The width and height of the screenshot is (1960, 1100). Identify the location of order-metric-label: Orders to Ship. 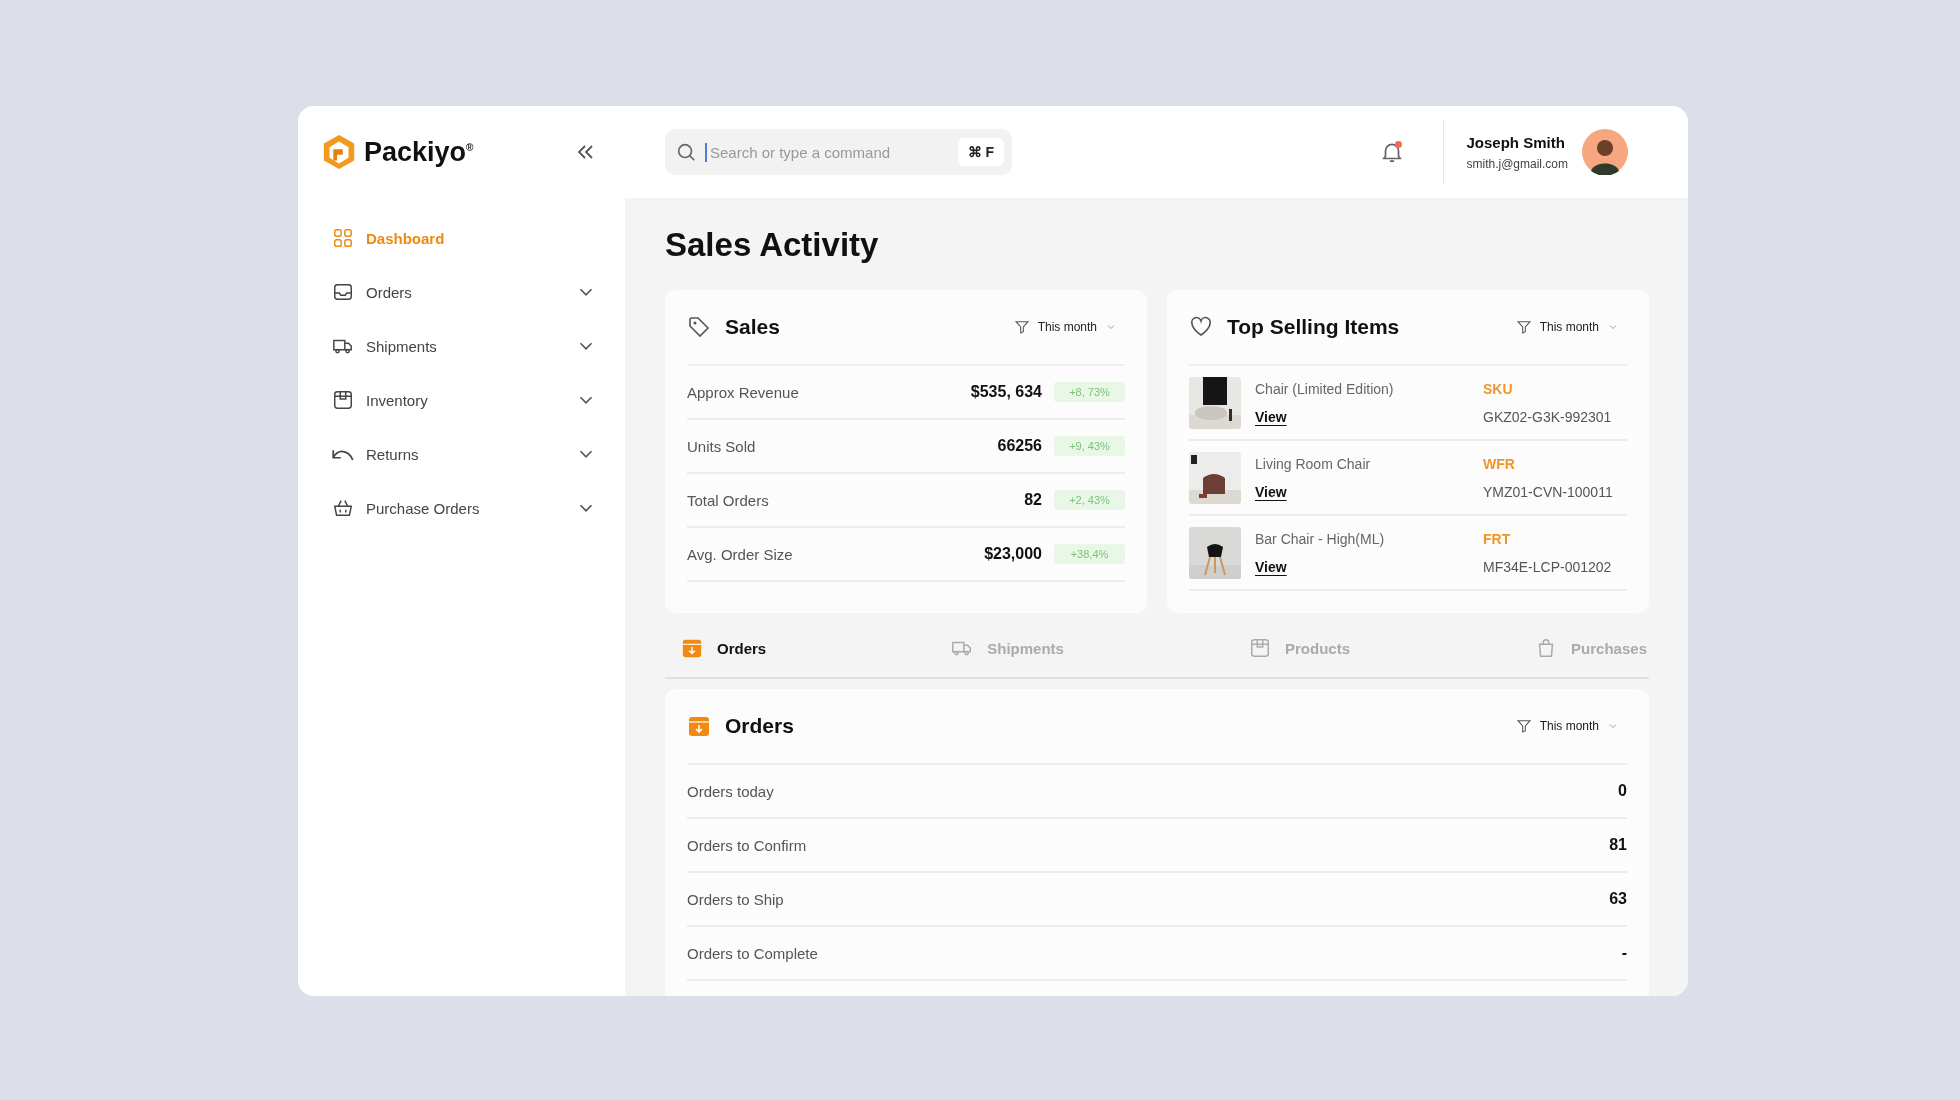
(736, 899).